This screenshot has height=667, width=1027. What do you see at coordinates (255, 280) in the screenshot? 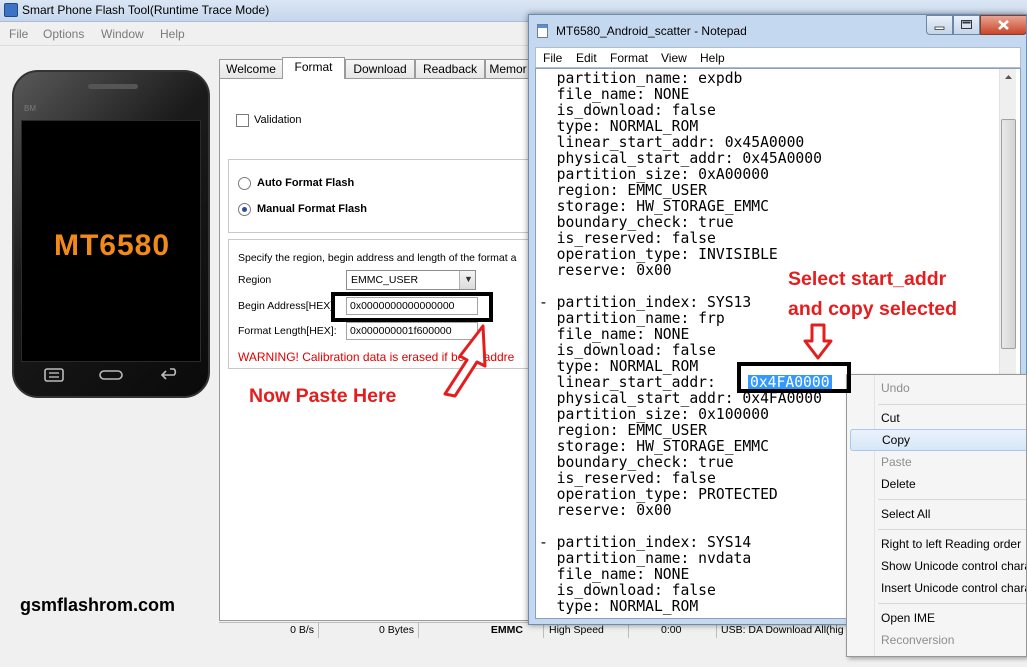
I see `region-label: Region` at bounding box center [255, 280].